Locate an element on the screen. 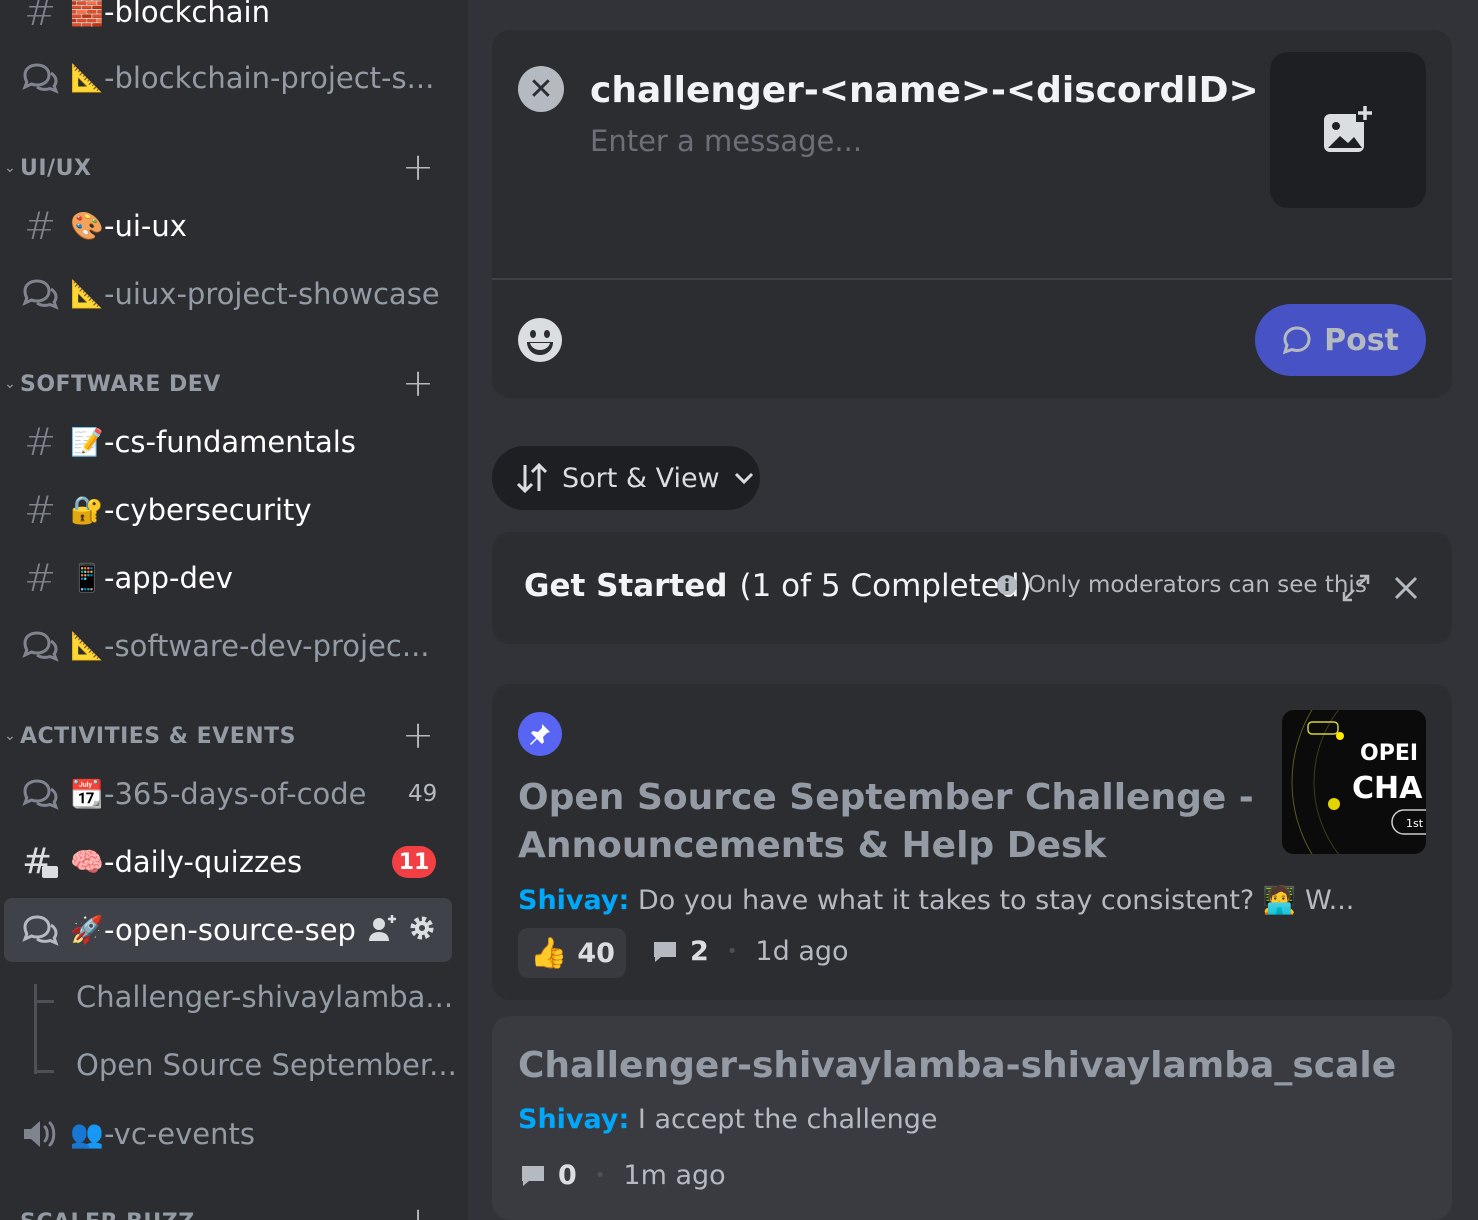 The width and height of the screenshot is (1478, 1220). comment-count: 0 is located at coordinates (567, 1175).